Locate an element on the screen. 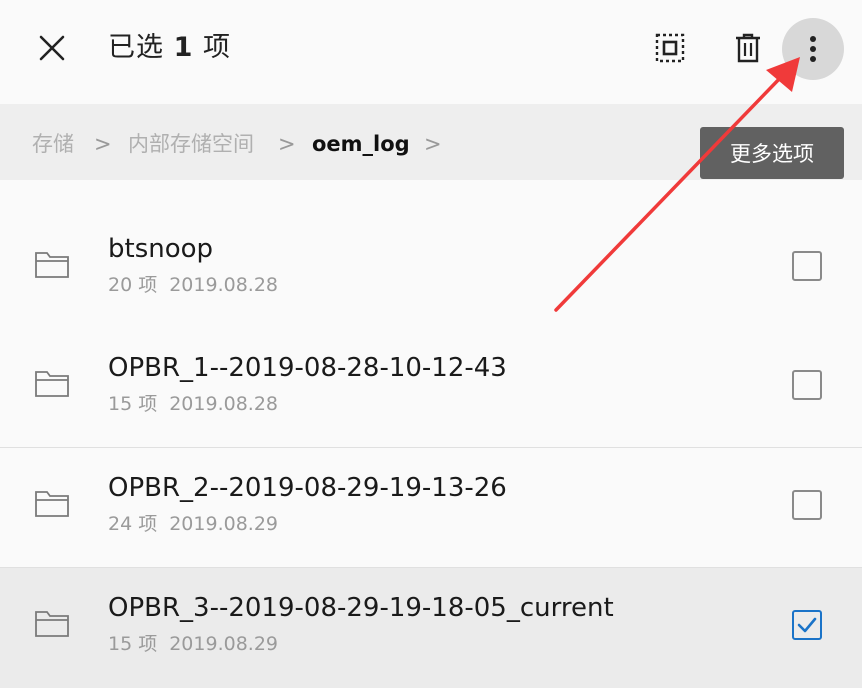 Image resolution: width=862 pixels, height=688 pixels. file-name: OPBR_1--2019-08-28-10-12-43 is located at coordinates (307, 368).